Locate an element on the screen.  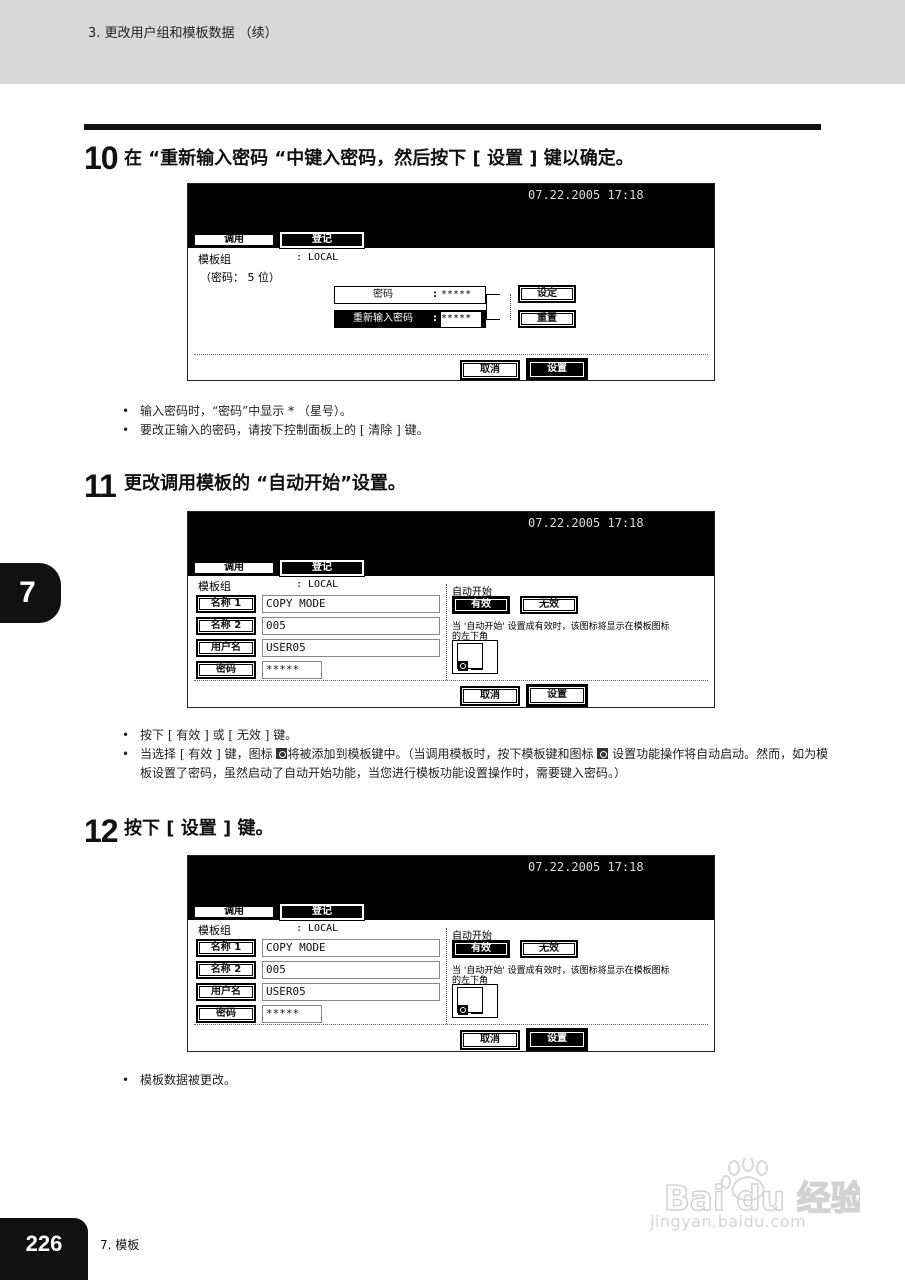
note-item: 按下 [ 有效 ] 或 [ 无效 ] 键。 is located at coordinates (475, 735).